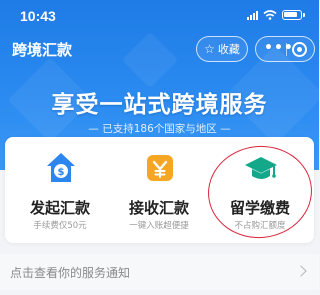  I want to click on more-button: •••, so click(279, 48).